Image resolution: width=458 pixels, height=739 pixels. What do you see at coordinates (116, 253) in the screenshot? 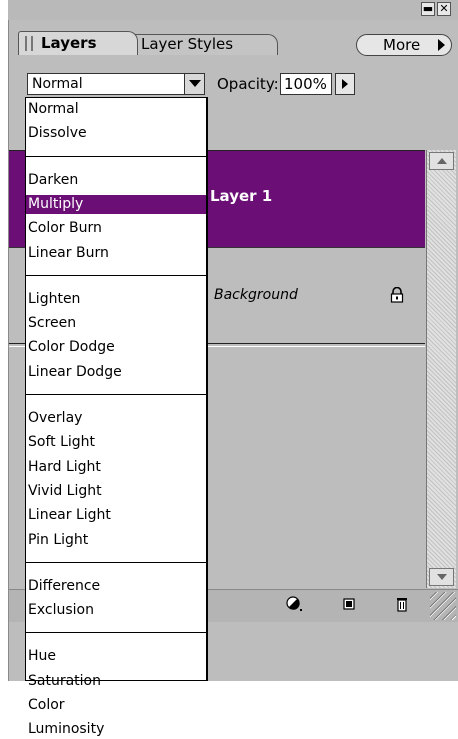
I see `blend-mode-option-linear-burn: Linear Burn` at bounding box center [116, 253].